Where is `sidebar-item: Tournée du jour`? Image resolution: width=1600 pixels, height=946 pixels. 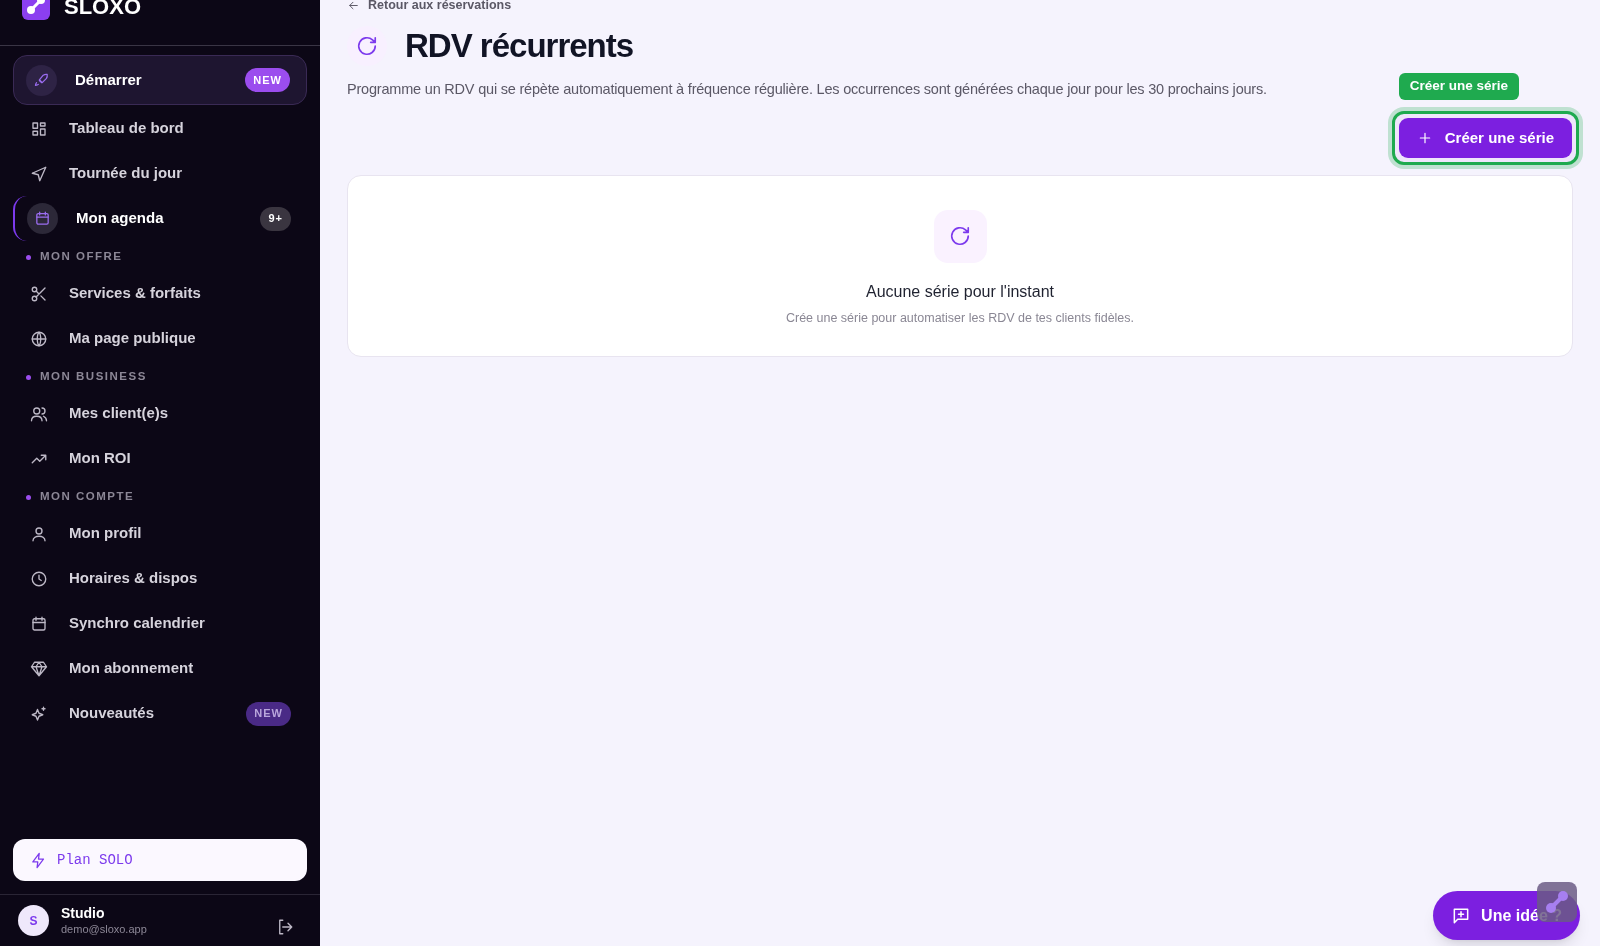 sidebar-item: Tournée du jour is located at coordinates (160, 173).